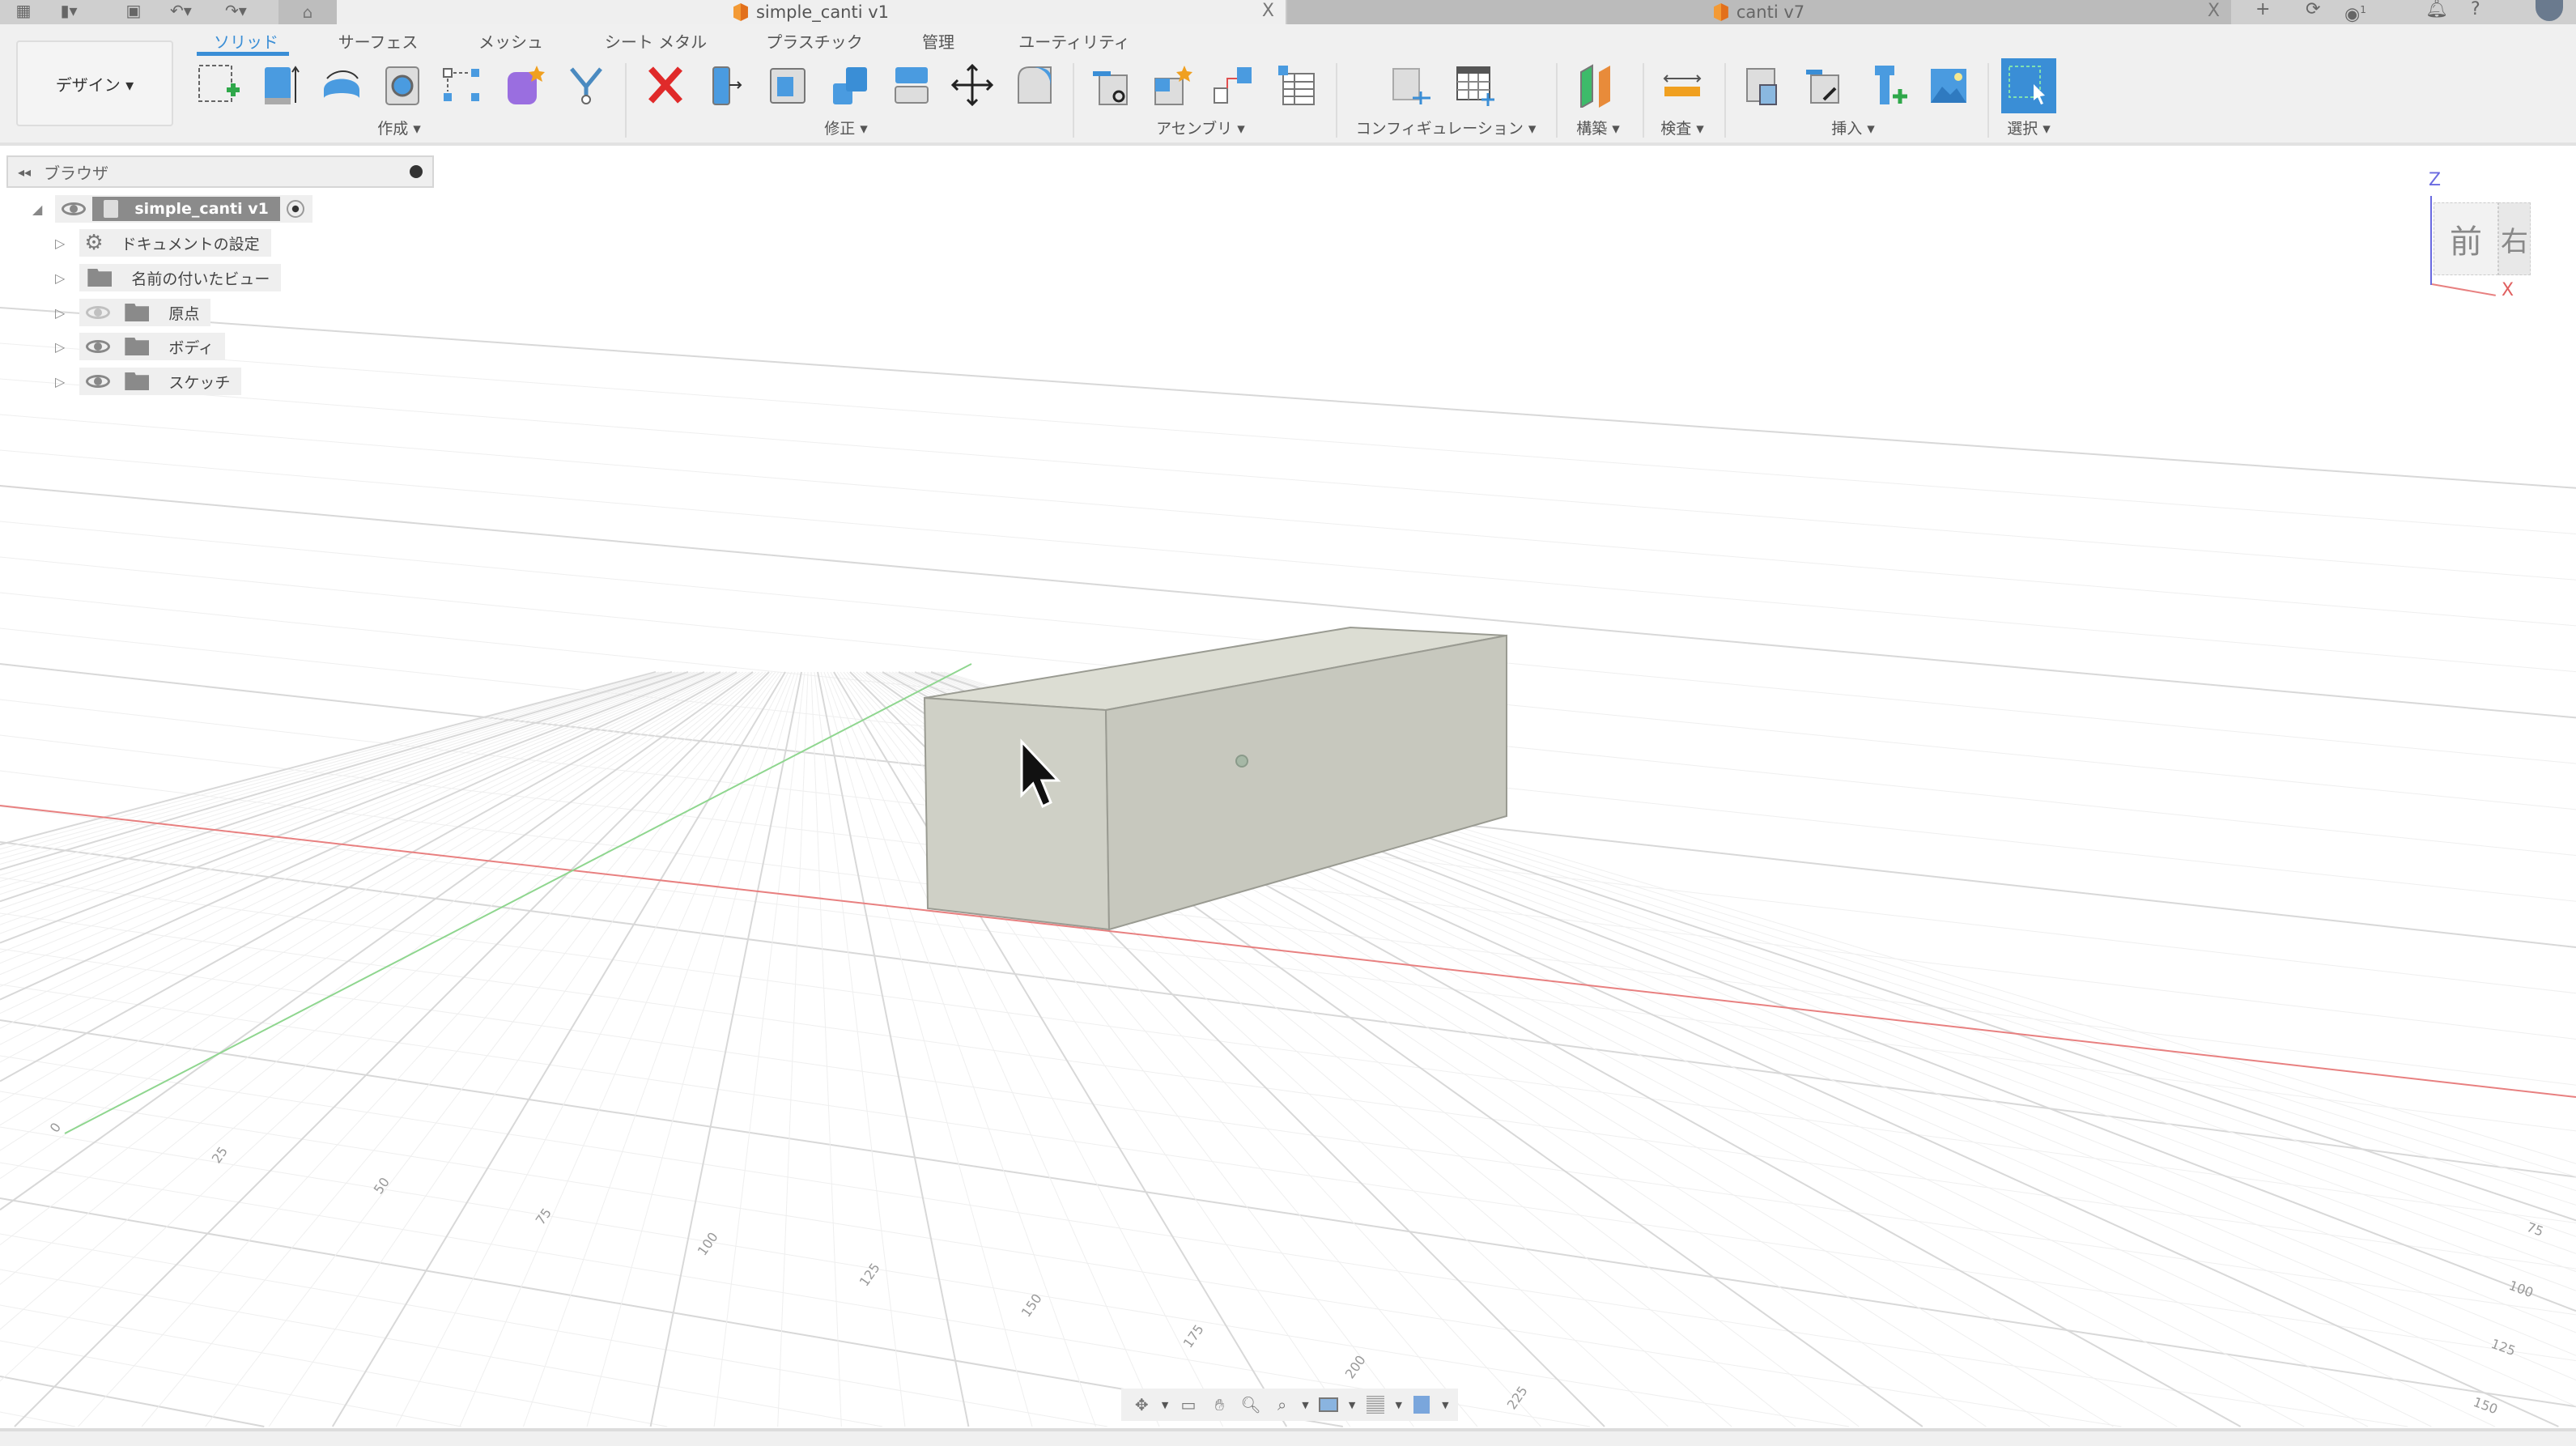 Image resolution: width=2576 pixels, height=1446 pixels. Describe the element at coordinates (24, 10) in the screenshot. I see `apps-grid-icon: ▦` at that location.